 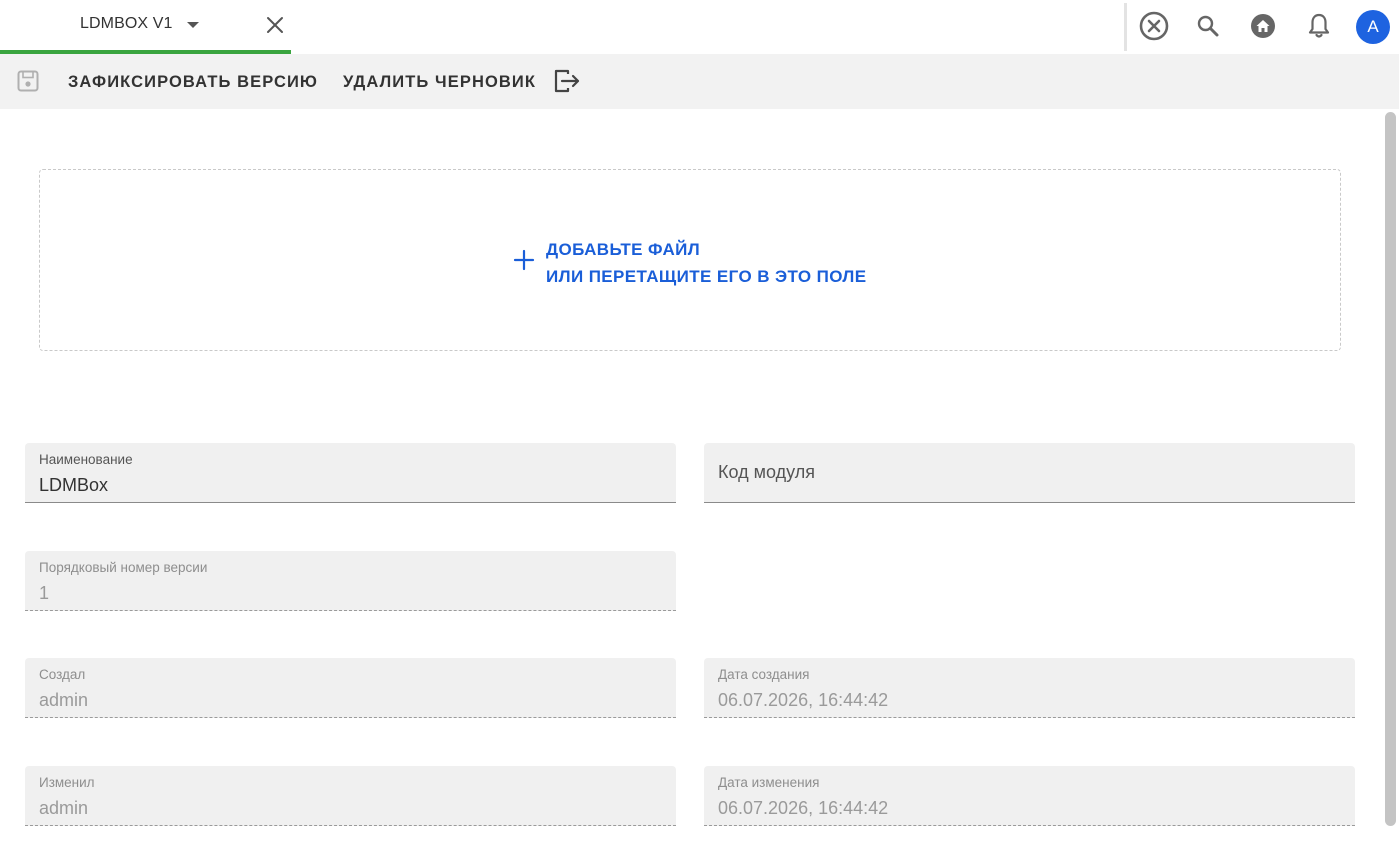 I want to click on created-by-field: Создал admin, so click(x=350, y=688).